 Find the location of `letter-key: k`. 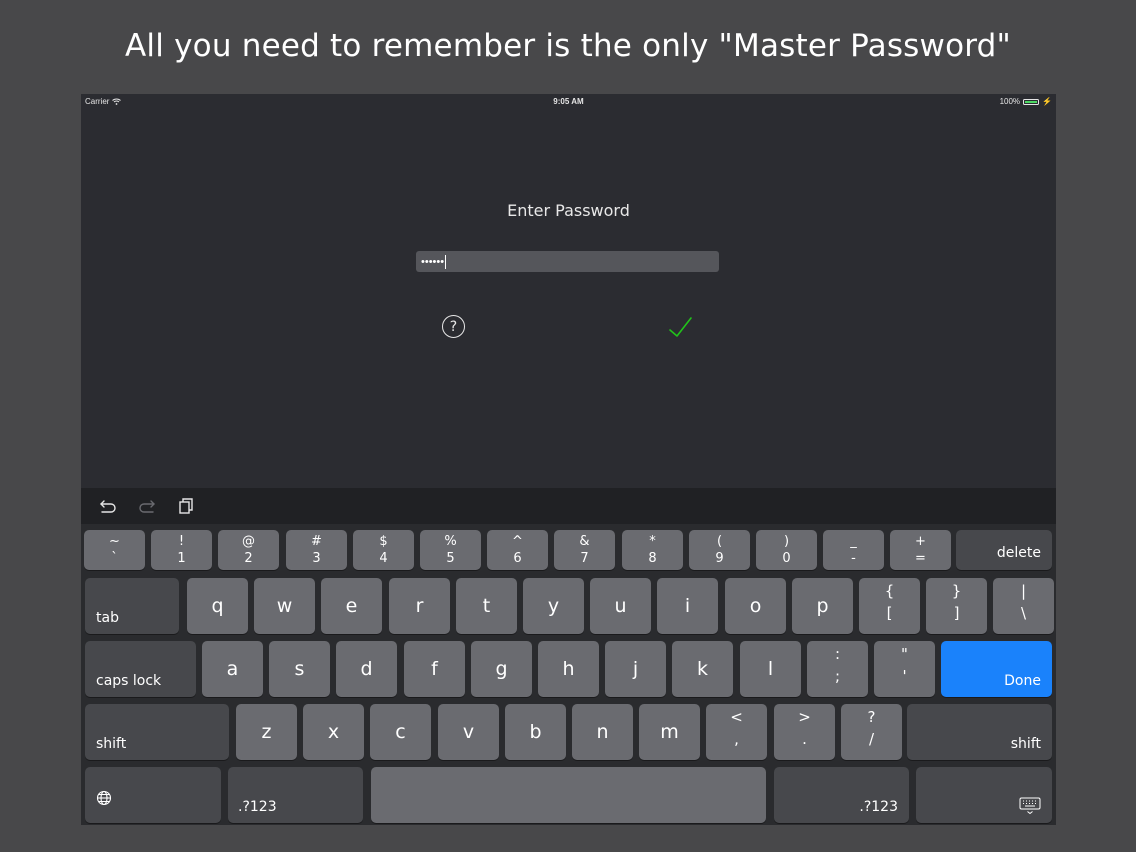

letter-key: k is located at coordinates (702, 669).